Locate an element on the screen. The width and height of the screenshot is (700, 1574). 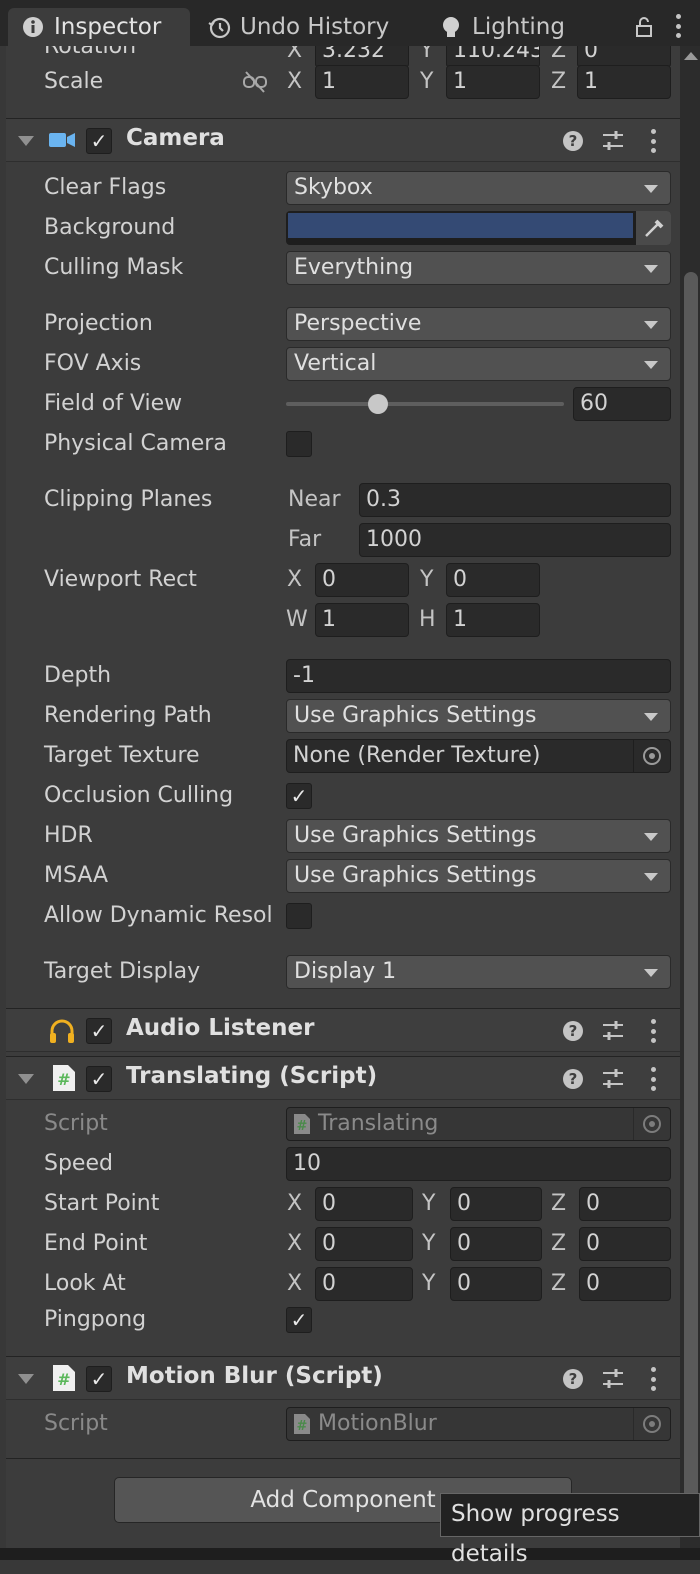
motion-blur-enabled-checkbox: ✓ is located at coordinates (99, 1379).